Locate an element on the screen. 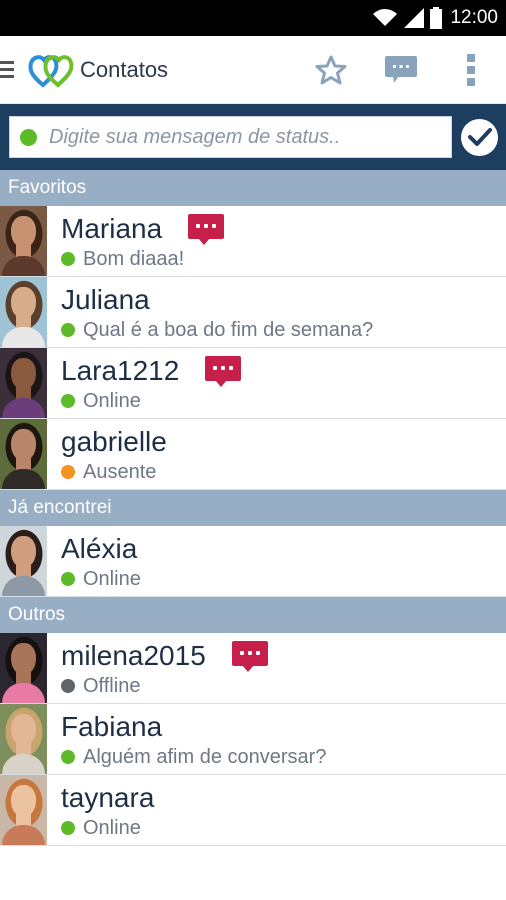  battery-icon is located at coordinates (436, 18).